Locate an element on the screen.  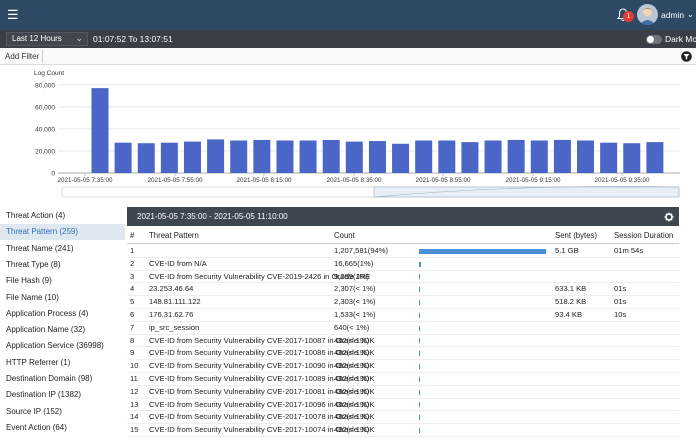
row-threat-pattern: ip_src_session is located at coordinates (174, 327).